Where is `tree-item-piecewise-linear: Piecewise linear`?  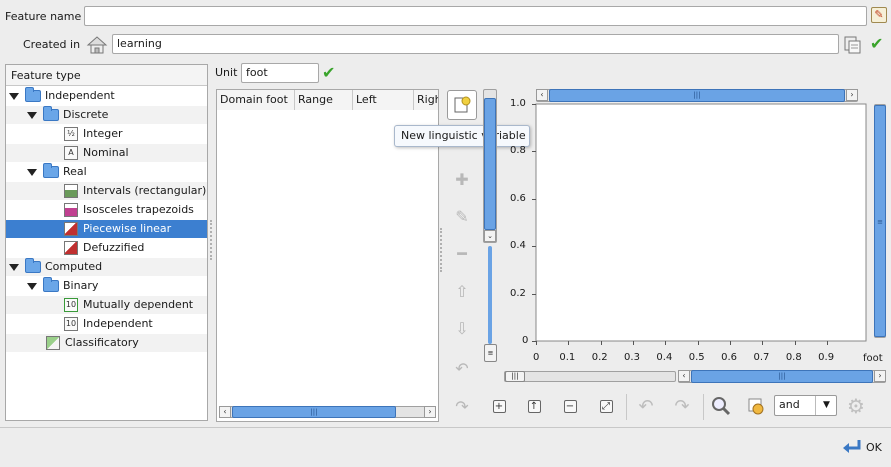 tree-item-piecewise-linear: Piecewise linear is located at coordinates (106, 229).